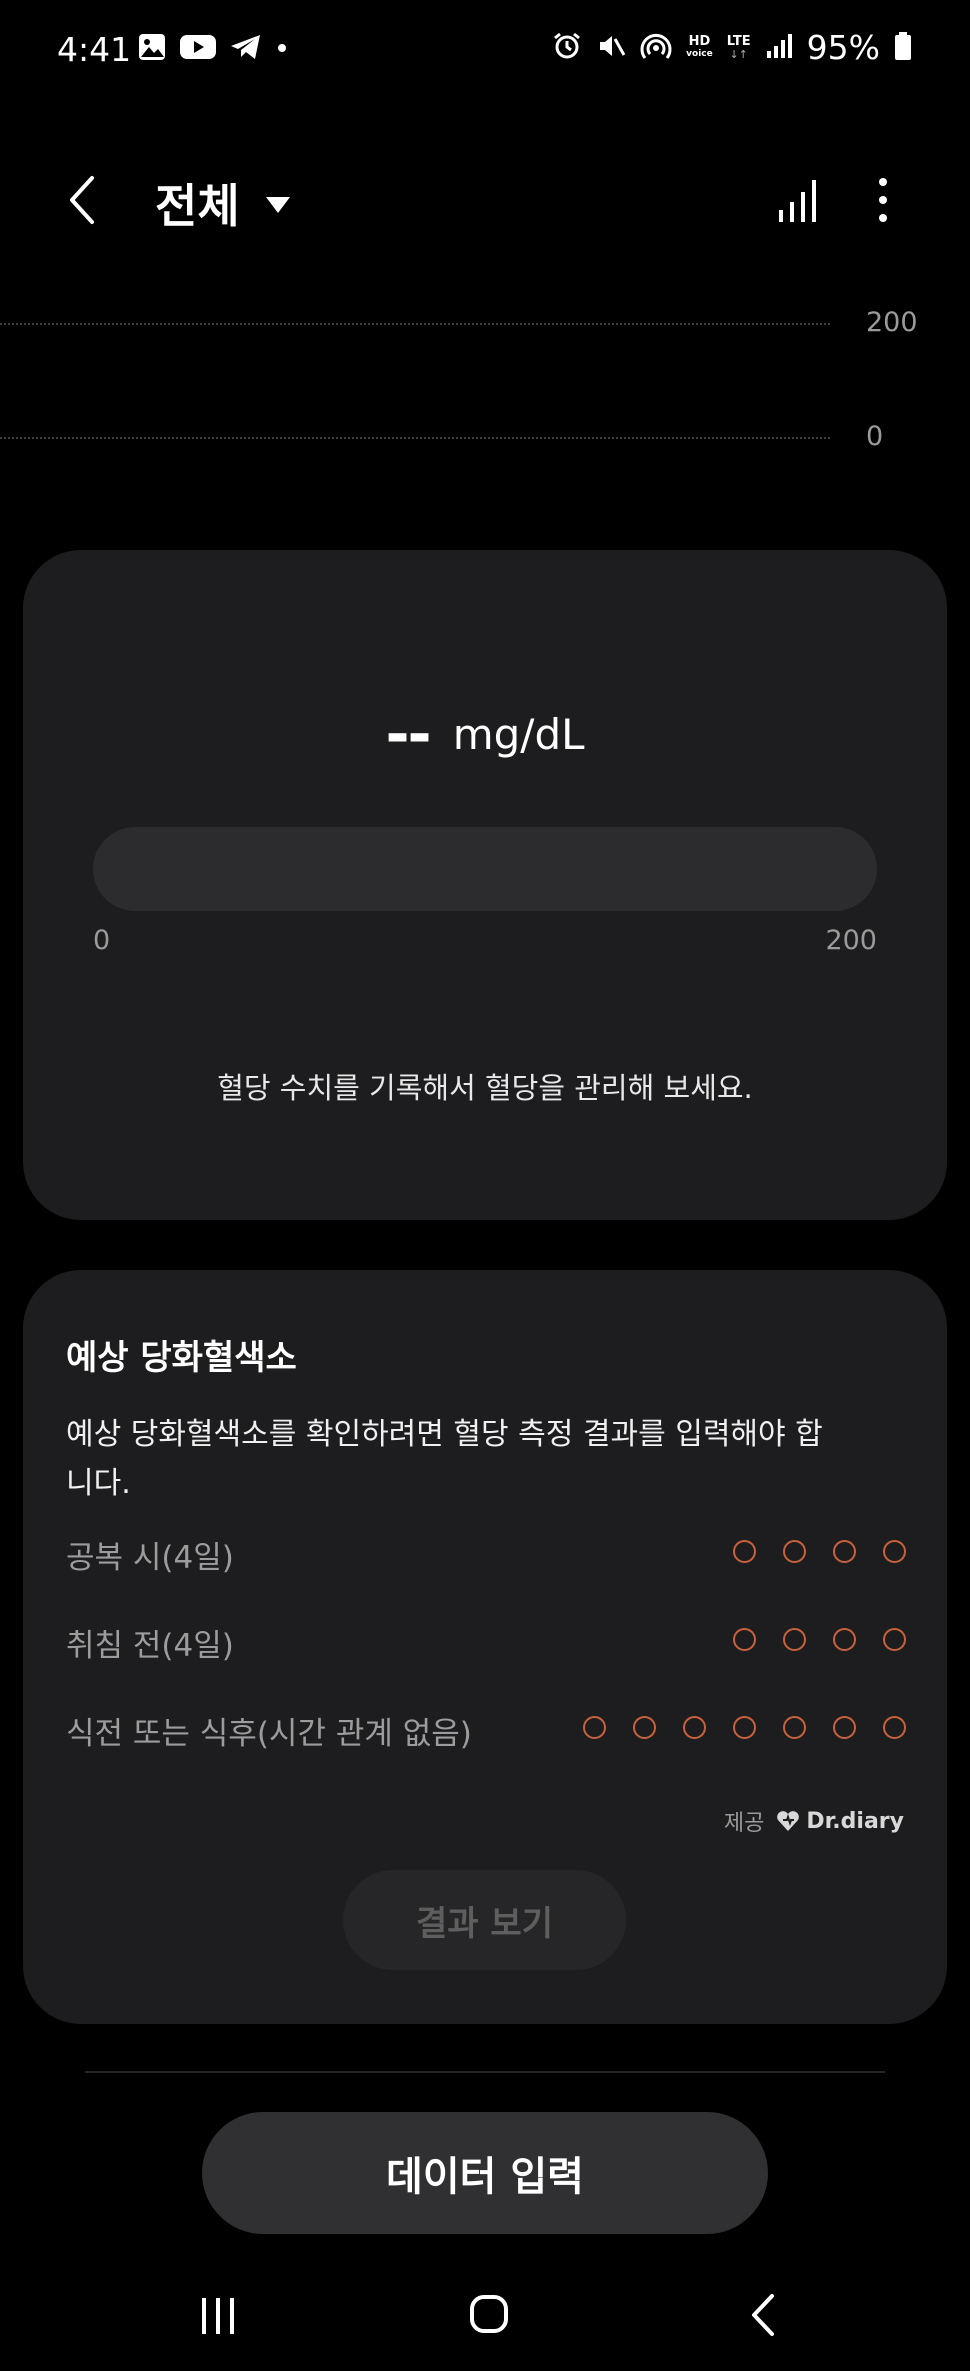 Image resolution: width=970 pixels, height=2371 pixels. Describe the element at coordinates (150, 1646) in the screenshot. I see `a1c-row-label: 취침 전(4일)` at that location.